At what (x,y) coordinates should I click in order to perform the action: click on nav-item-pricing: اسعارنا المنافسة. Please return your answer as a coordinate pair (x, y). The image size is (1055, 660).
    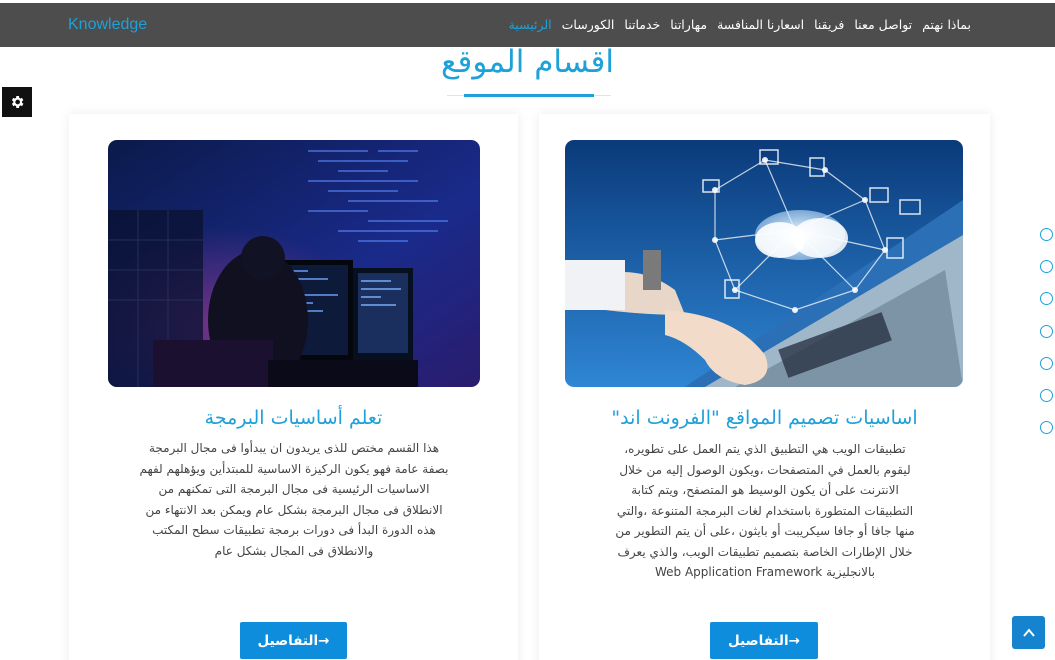
    Looking at the image, I should click on (760, 24).